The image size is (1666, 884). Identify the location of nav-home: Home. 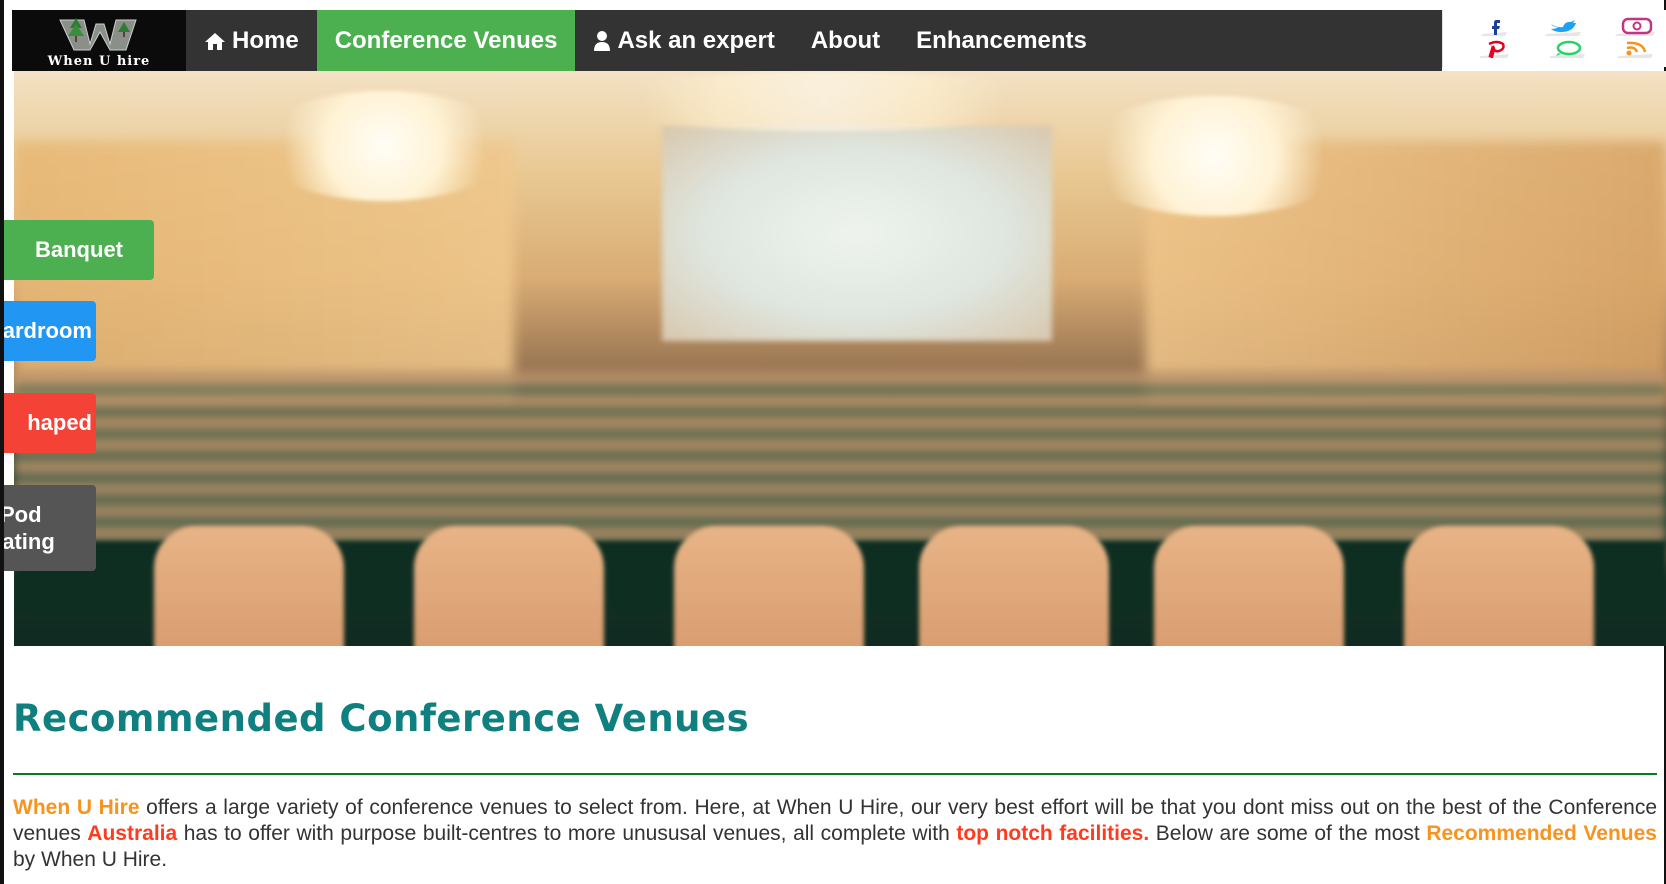
(251, 40).